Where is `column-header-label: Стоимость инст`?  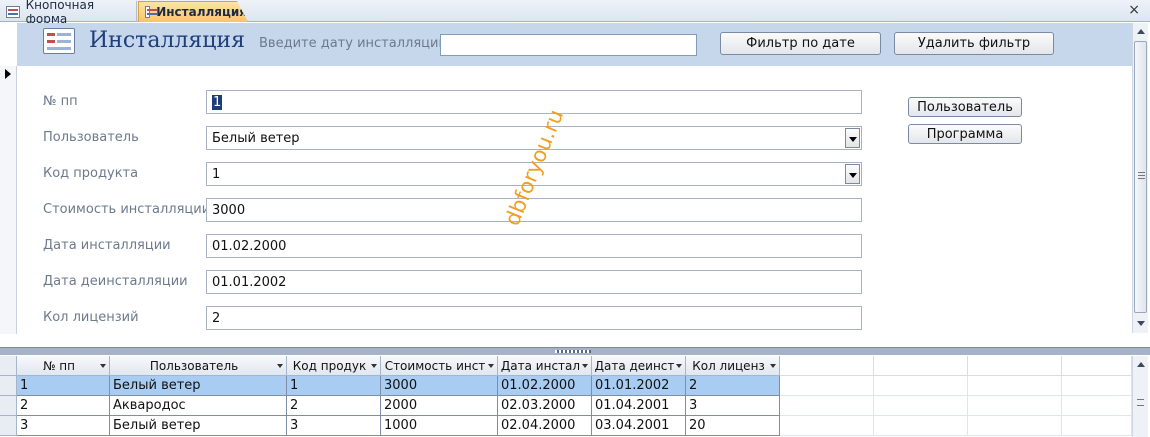 column-header-label: Стоимость инст is located at coordinates (435, 365).